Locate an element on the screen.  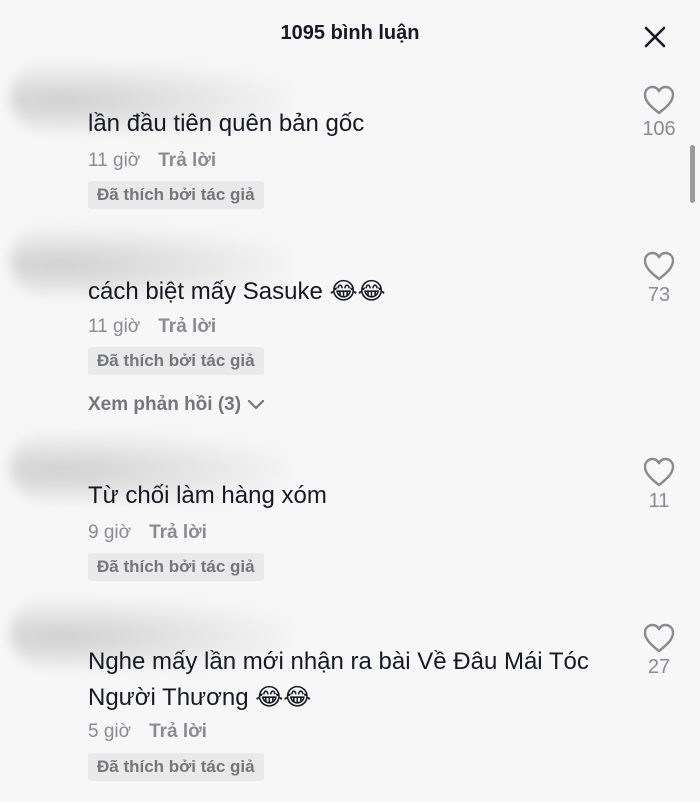
like-button: 106 is located at coordinates (659, 112).